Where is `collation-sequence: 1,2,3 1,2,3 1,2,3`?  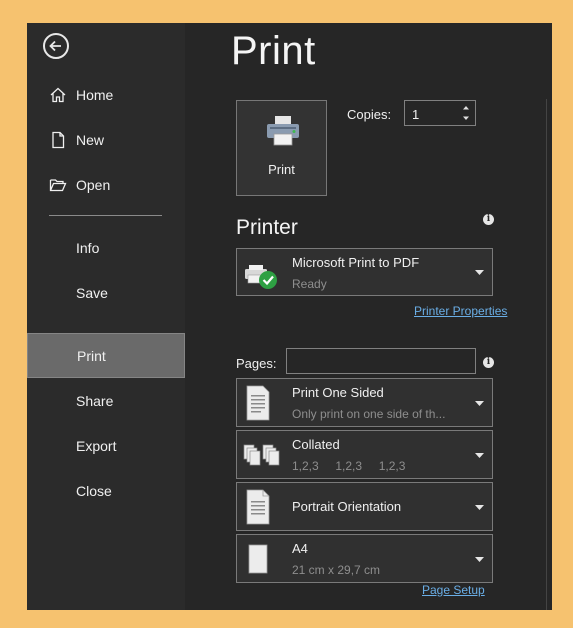
collation-sequence: 1,2,3 1,2,3 1,2,3 is located at coordinates (355, 466).